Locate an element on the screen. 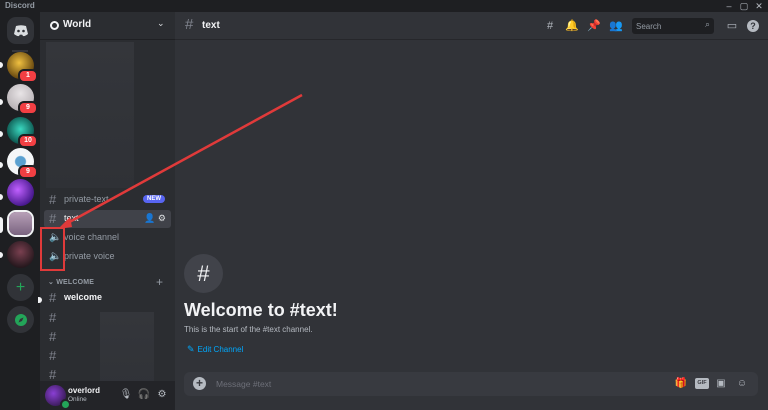  gif-button: GIF is located at coordinates (702, 383).